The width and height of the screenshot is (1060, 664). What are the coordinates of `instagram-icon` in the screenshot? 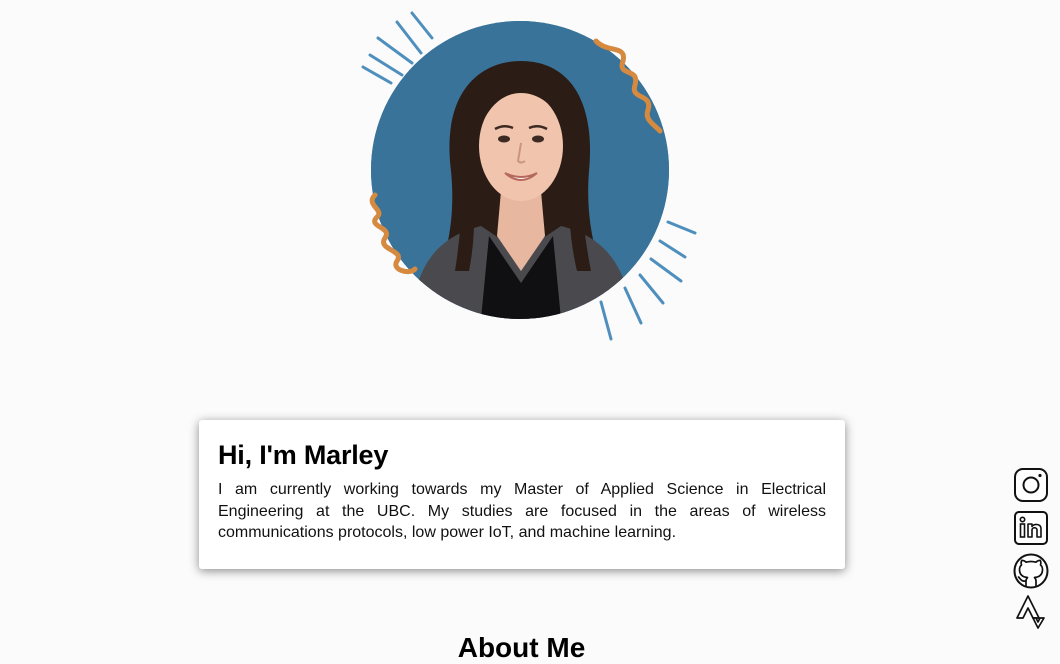 It's located at (1031, 485).